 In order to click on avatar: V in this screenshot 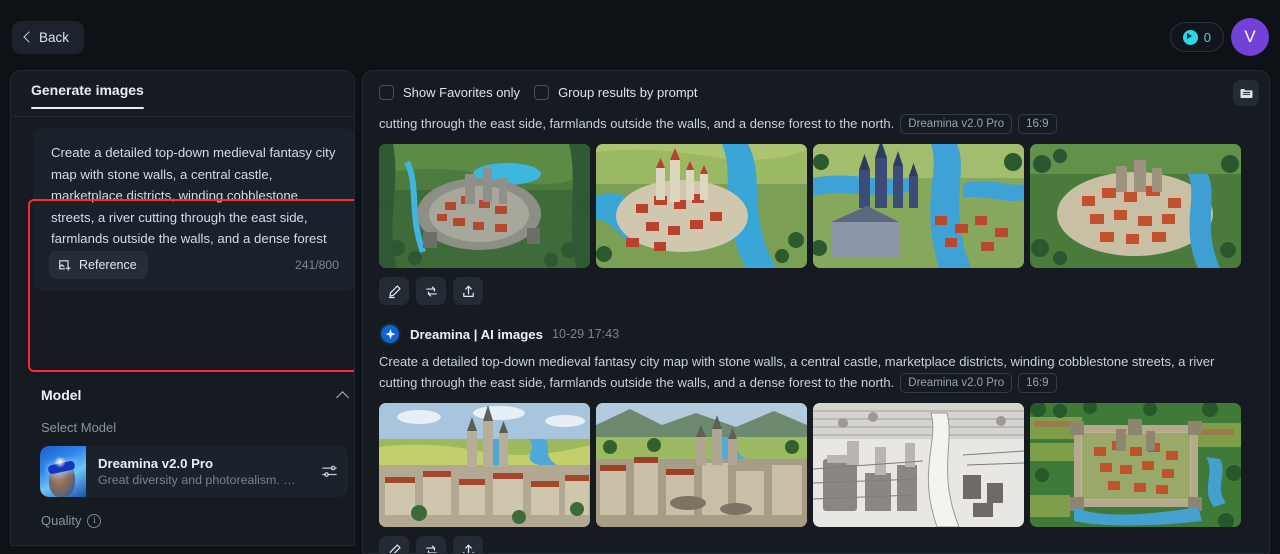, I will do `click(1250, 37)`.